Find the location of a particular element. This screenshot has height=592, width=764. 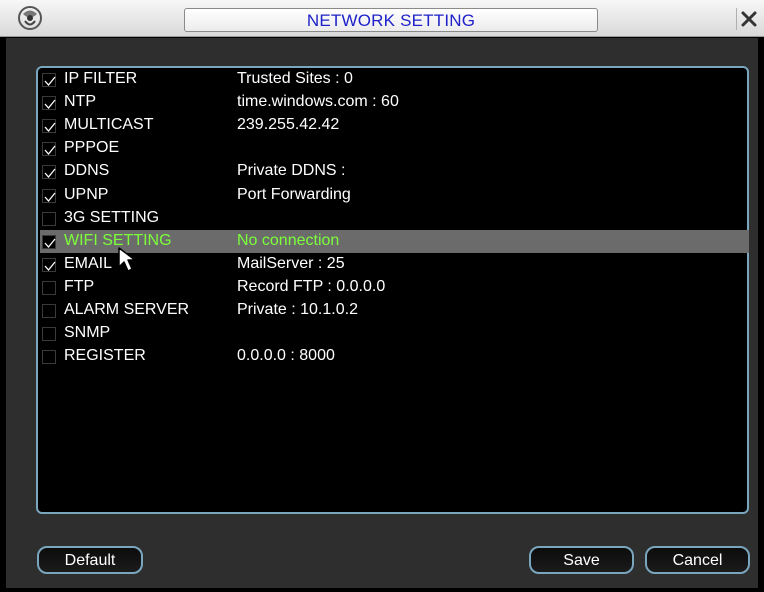

item-value: Trusted Sites : 0 is located at coordinates (295, 78).